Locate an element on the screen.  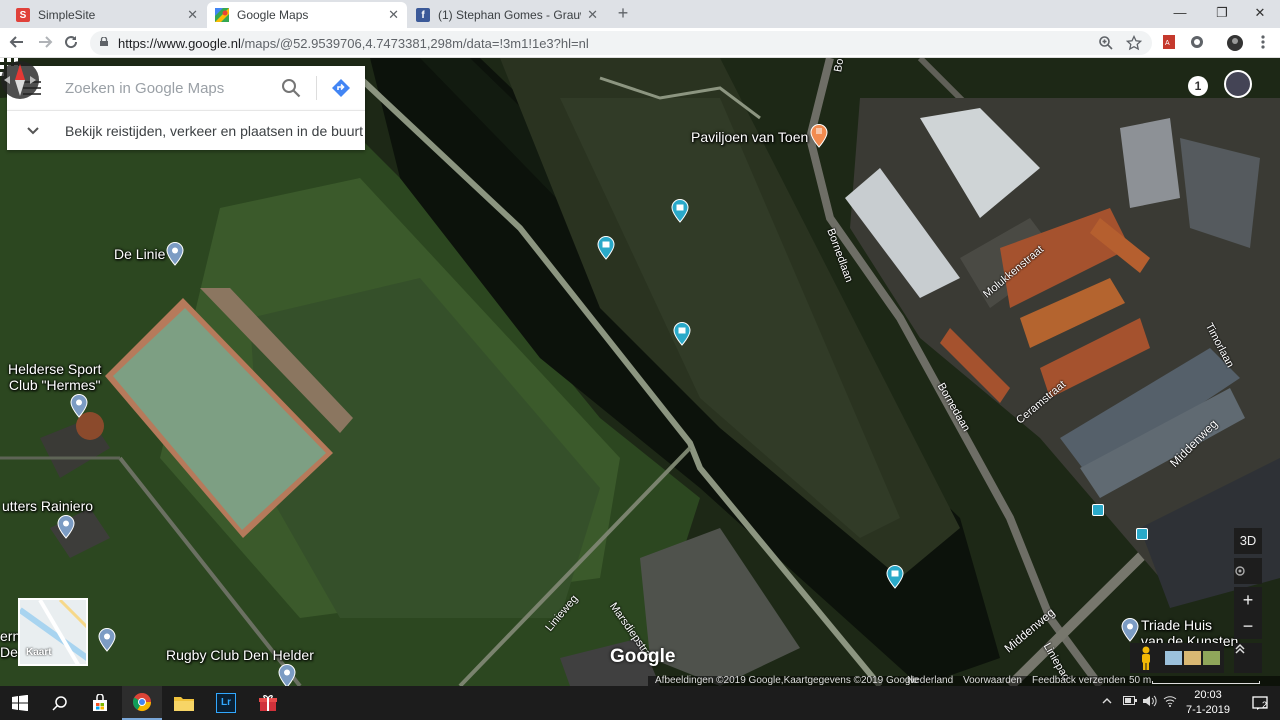
system-clock: 20:03 7-1-2019 is located at coordinates (1208, 703).